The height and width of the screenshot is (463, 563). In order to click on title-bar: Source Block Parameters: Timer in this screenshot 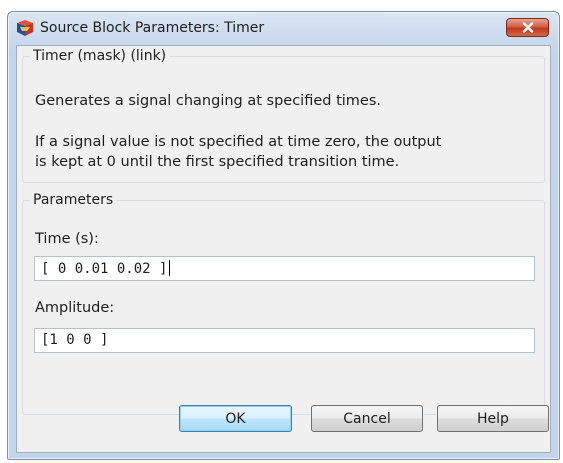, I will do `click(283, 29)`.